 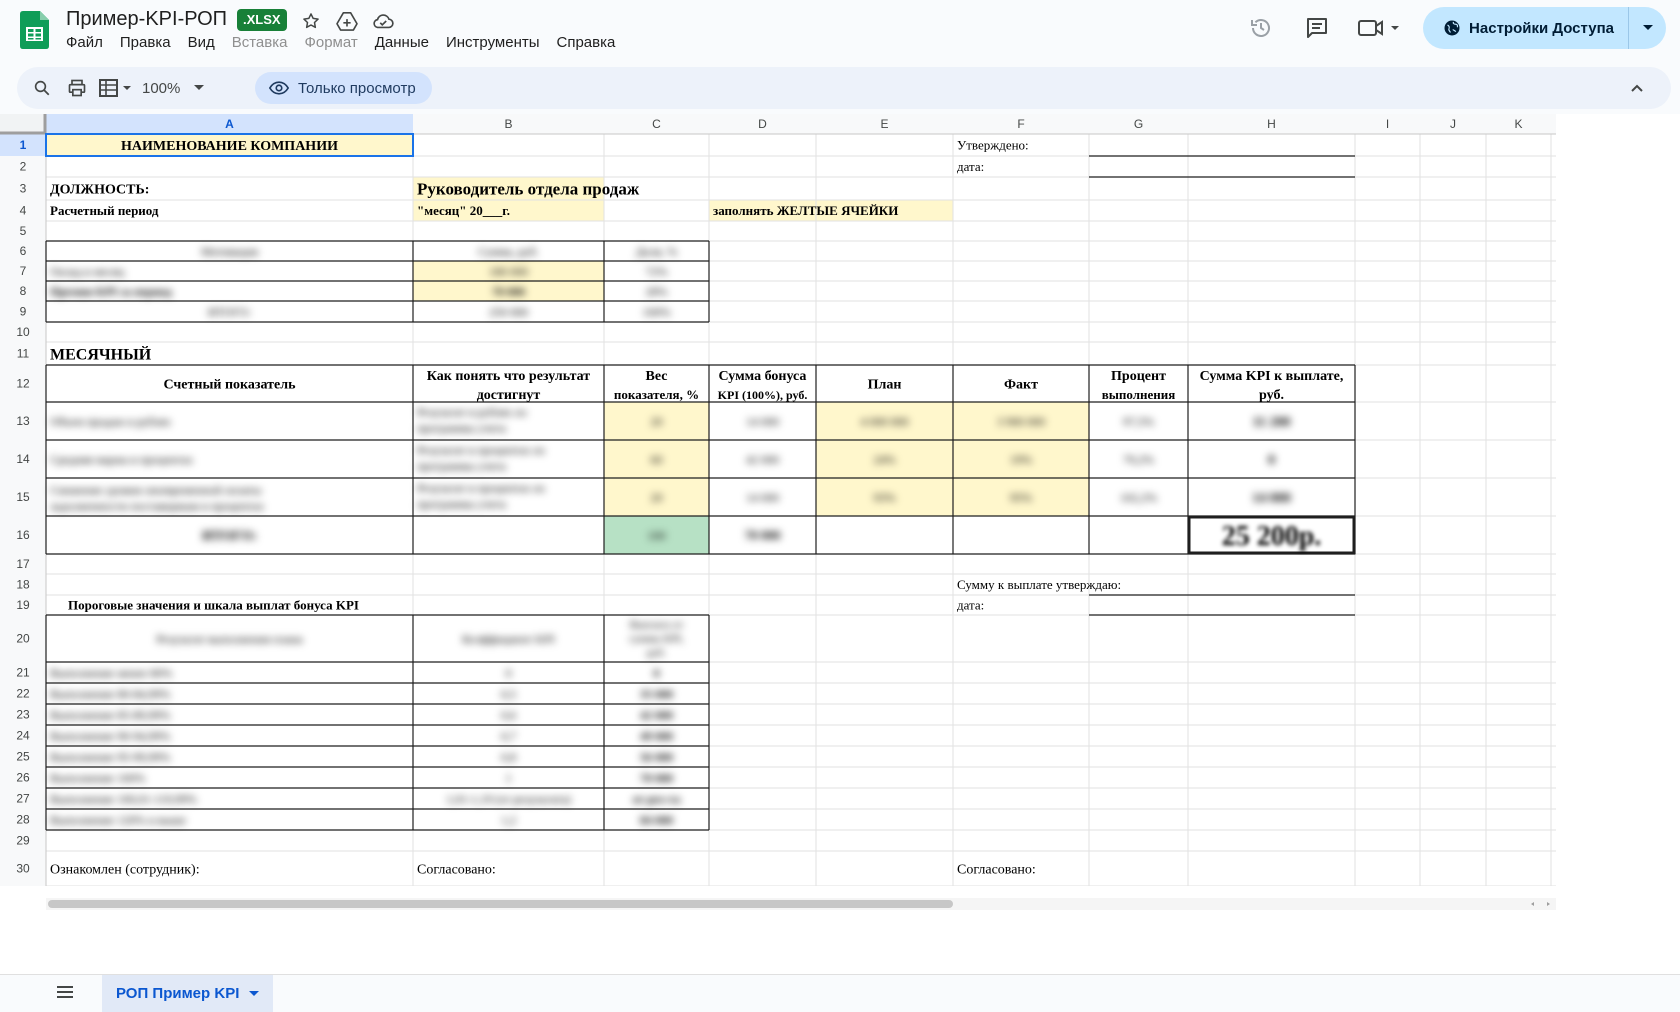 What do you see at coordinates (23, 354) in the screenshot?
I see `row-header-11: 11` at bounding box center [23, 354].